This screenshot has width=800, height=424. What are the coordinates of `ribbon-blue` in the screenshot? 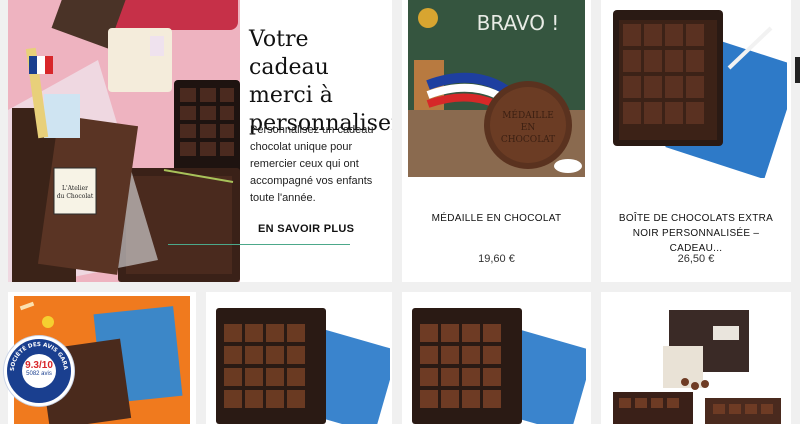 It's located at (33, 65).